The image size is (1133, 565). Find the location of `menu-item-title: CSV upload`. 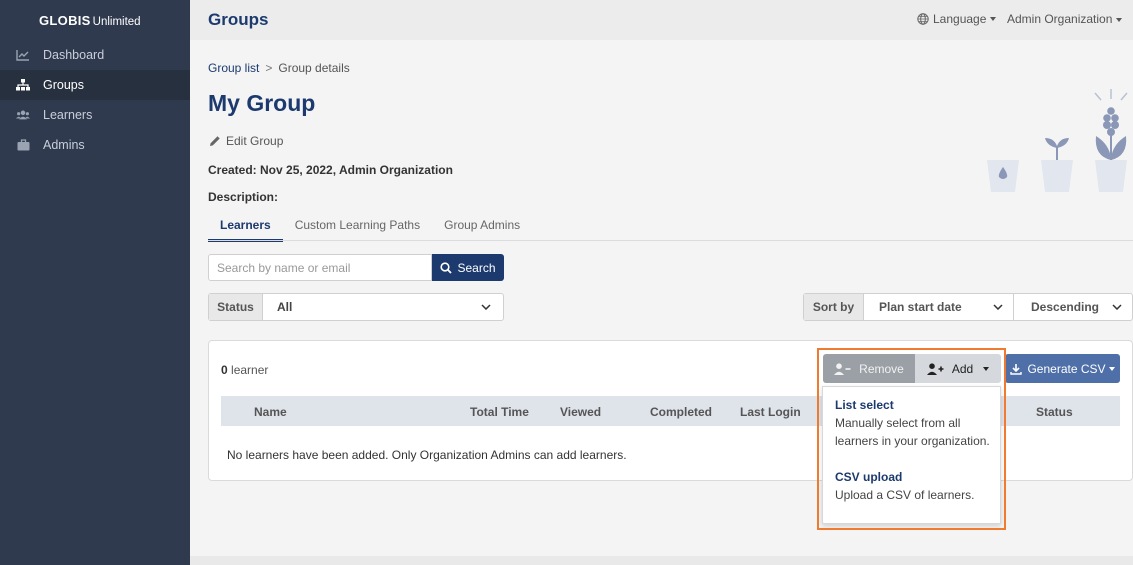

menu-item-title: CSV upload is located at coordinates (869, 477).